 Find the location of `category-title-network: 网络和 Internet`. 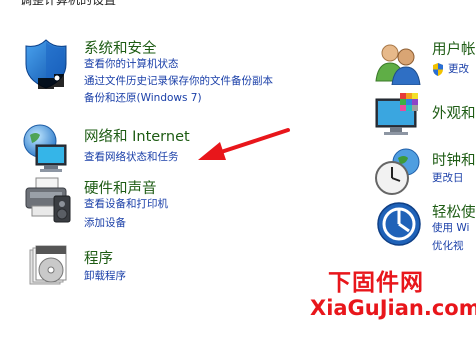

category-title-network: 网络和 Internet is located at coordinates (137, 135).